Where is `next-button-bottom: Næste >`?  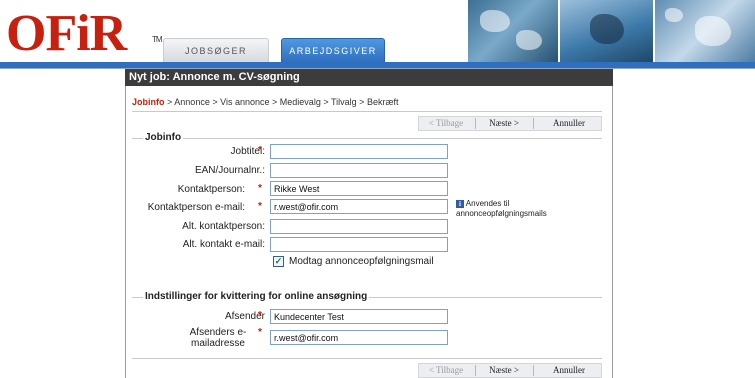
next-button-bottom: Næste > is located at coordinates (504, 370).